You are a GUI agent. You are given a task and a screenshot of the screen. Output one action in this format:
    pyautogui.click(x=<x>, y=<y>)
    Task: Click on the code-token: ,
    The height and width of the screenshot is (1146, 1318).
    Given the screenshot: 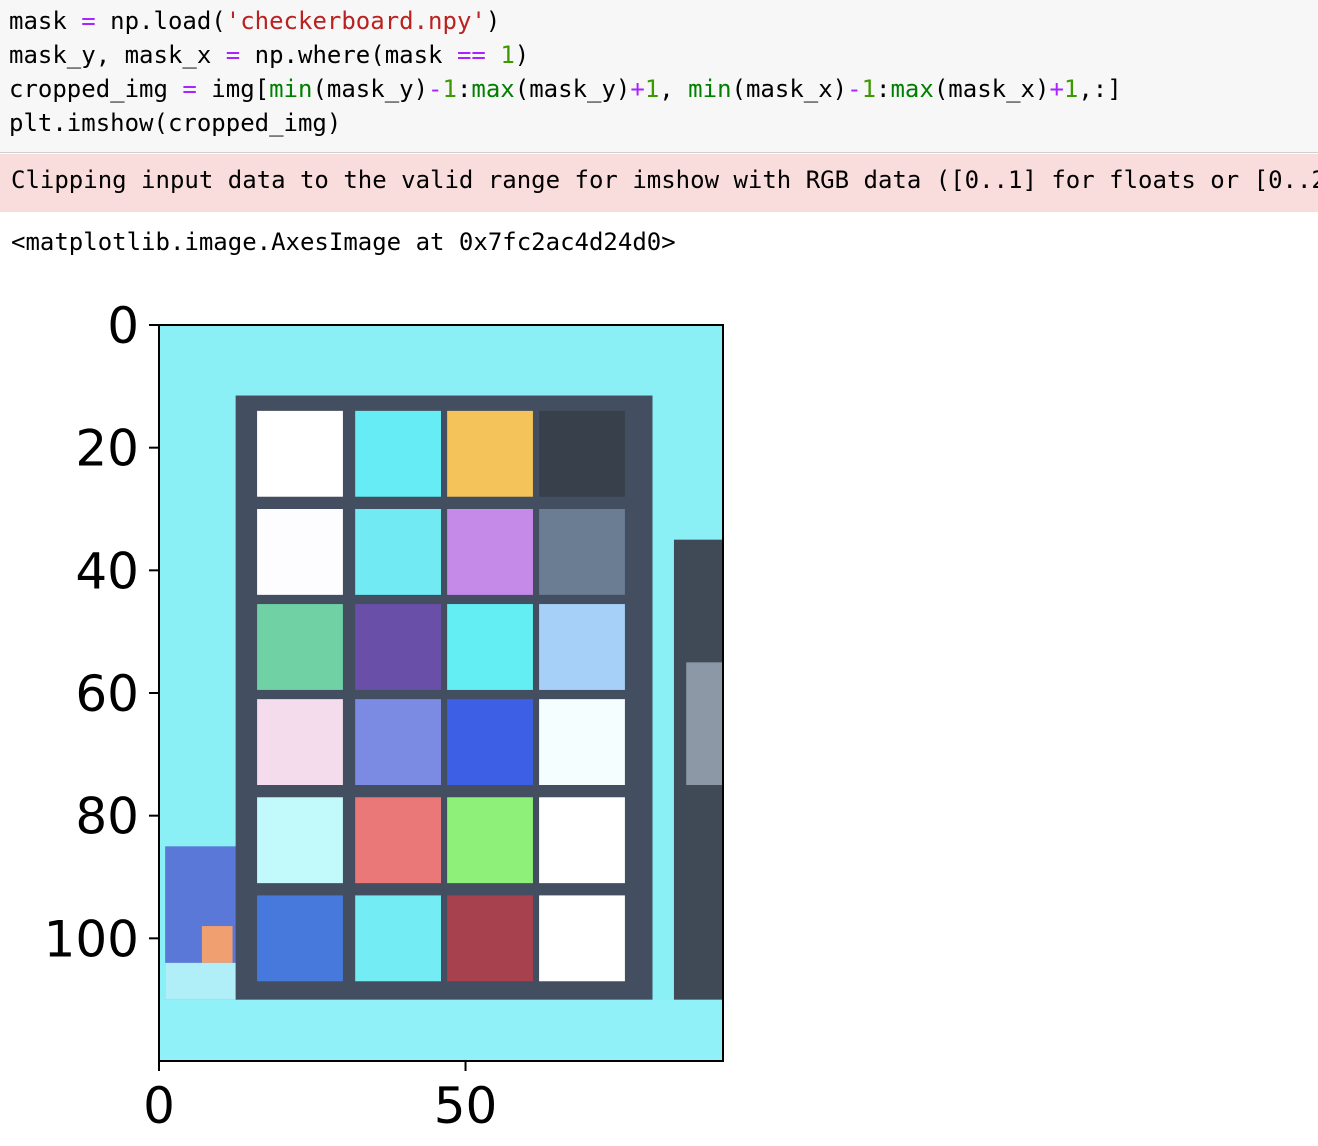 What is the action you would take?
    pyautogui.click(x=674, y=89)
    